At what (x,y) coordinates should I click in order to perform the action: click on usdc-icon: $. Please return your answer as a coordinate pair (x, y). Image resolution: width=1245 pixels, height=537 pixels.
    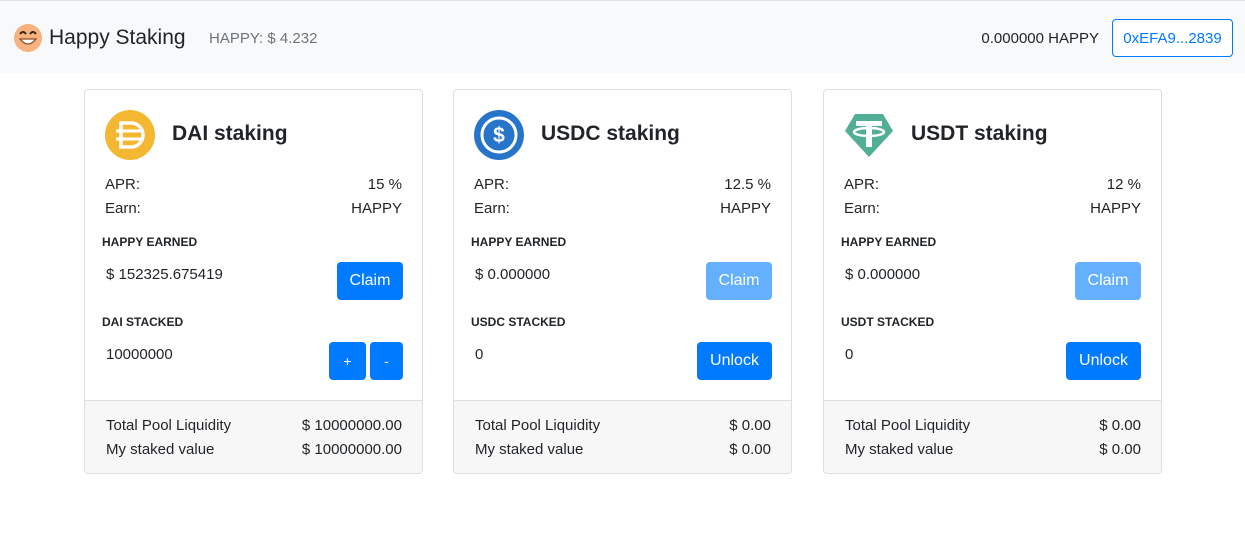
    Looking at the image, I should click on (499, 135).